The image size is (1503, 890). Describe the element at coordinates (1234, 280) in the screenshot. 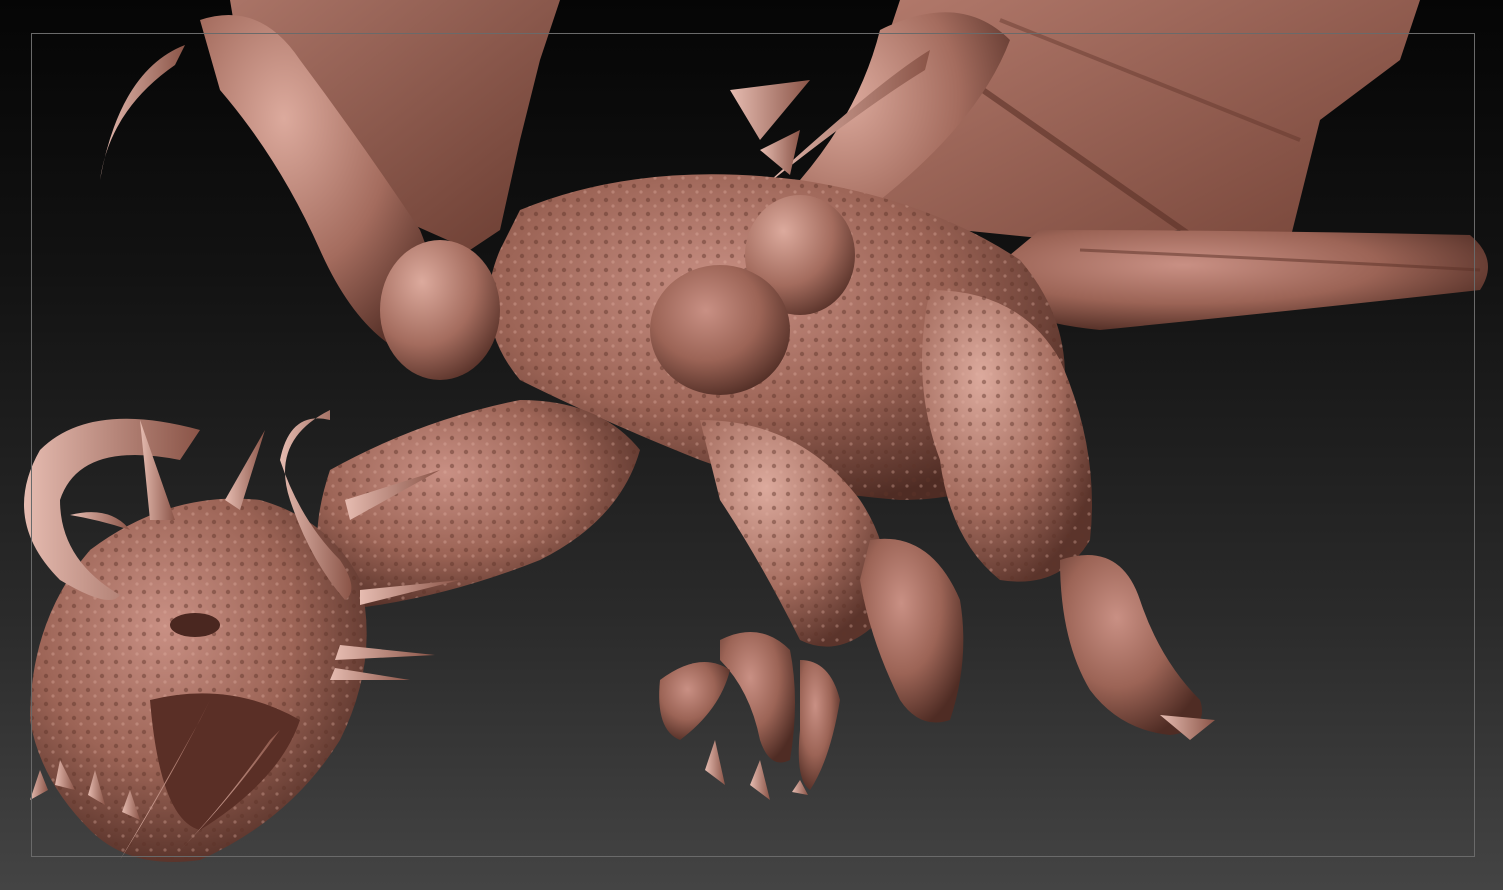

I see `tail` at that location.